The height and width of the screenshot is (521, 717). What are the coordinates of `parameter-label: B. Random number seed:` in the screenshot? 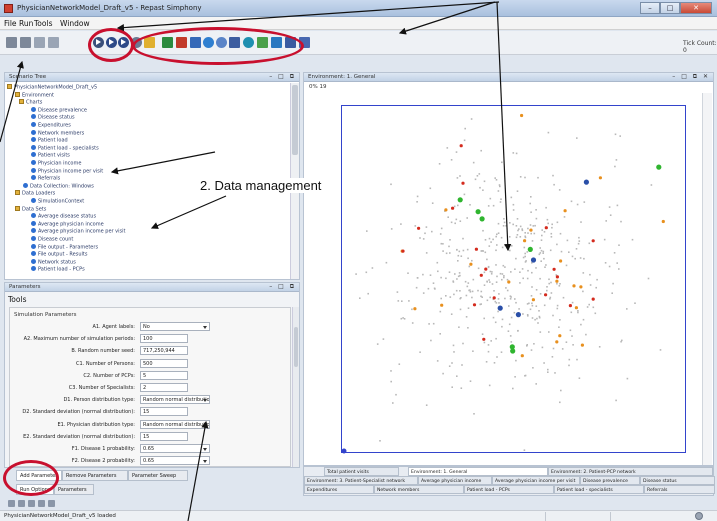 It's located at (103, 351).